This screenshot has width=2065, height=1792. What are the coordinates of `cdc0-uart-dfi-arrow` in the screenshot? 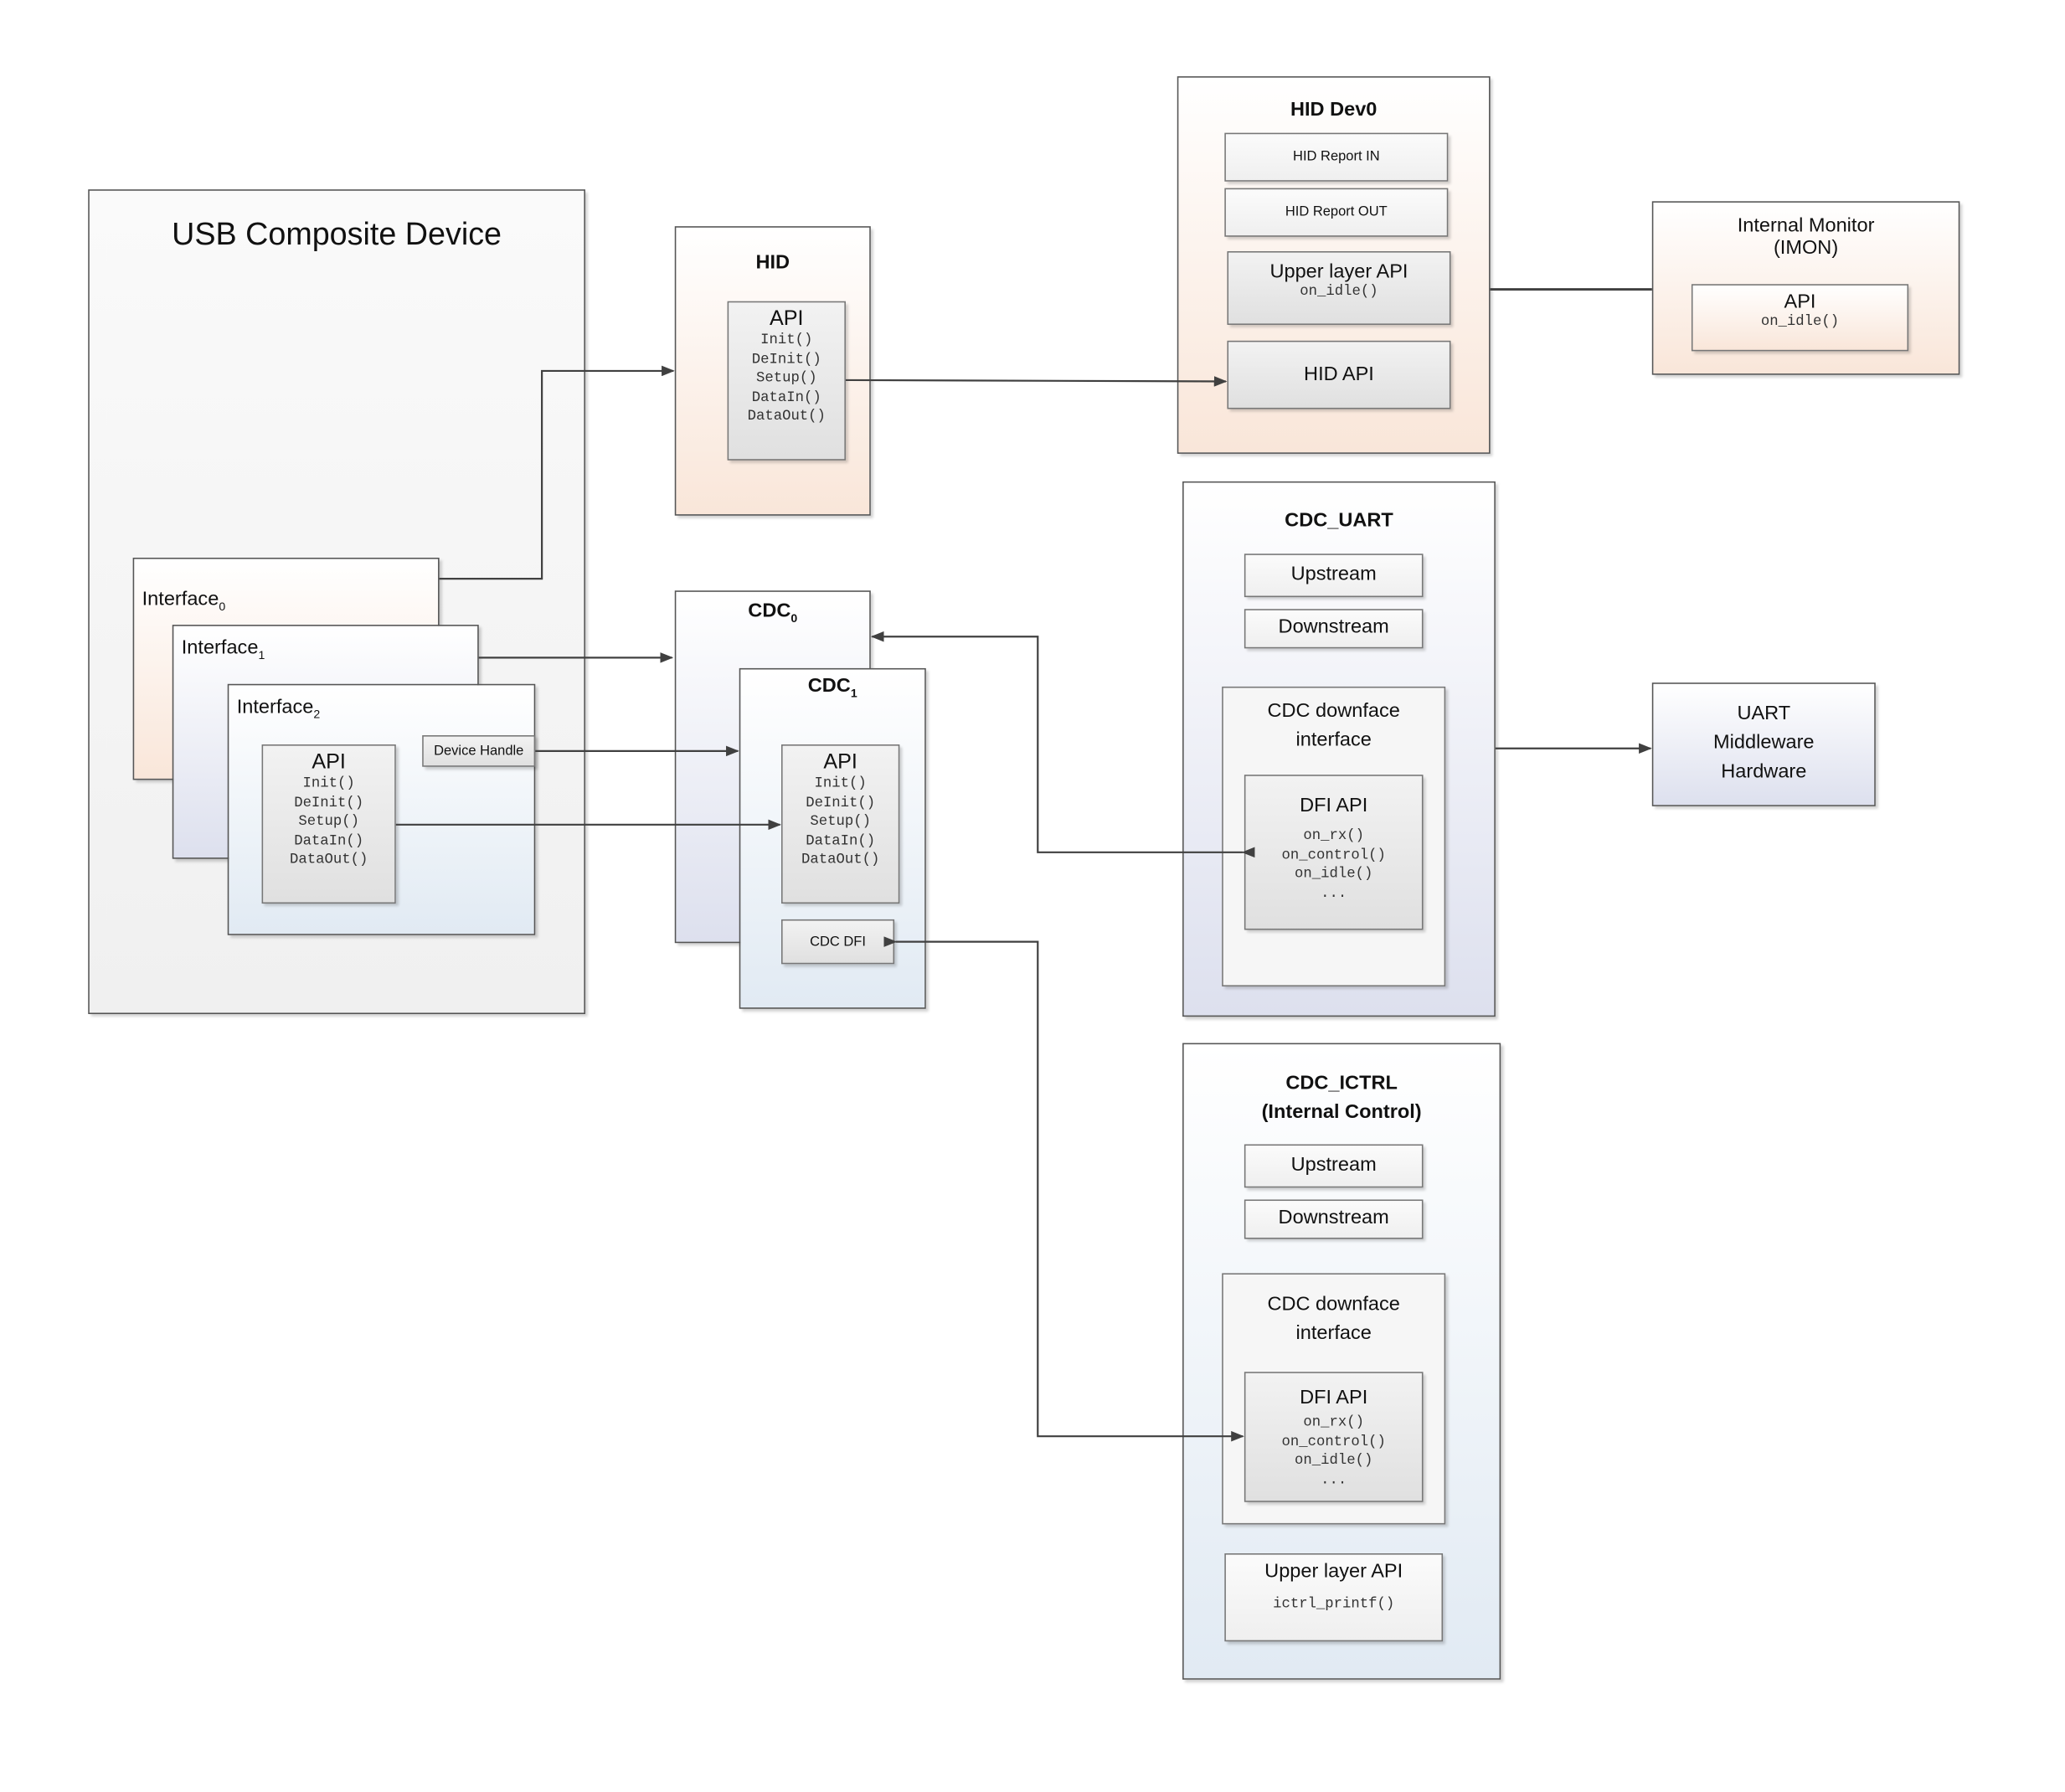 It's located at (1062, 744).